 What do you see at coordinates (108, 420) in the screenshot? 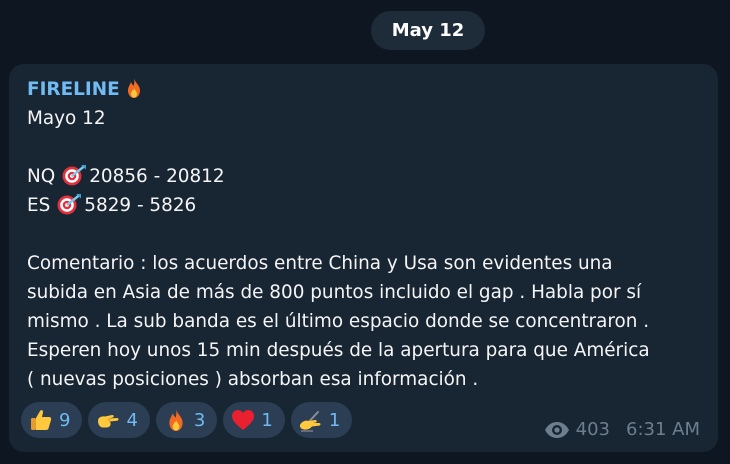
I see `pinching-hand-icon` at bounding box center [108, 420].